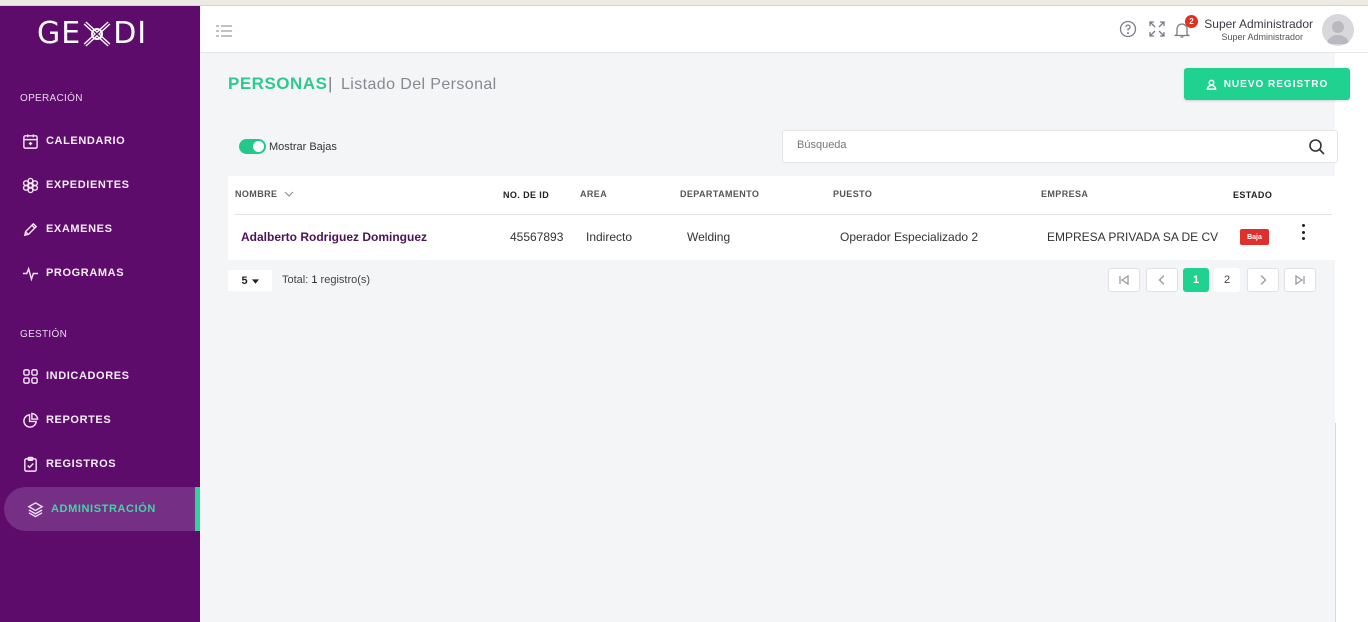 This screenshot has height=622, width=1368. Describe the element at coordinates (35, 509) in the screenshot. I see `layers-icon` at that location.